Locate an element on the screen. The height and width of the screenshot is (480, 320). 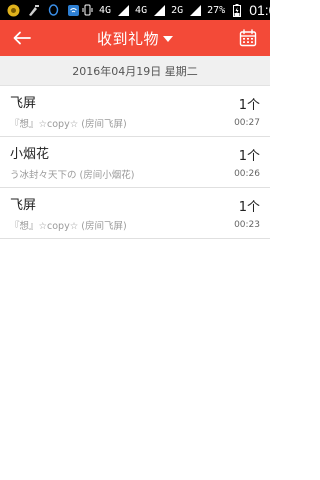
list-item: 飞屏 『想』☆copy☆ (房间飞屏) 1个 00:27 is located at coordinates (135, 111).